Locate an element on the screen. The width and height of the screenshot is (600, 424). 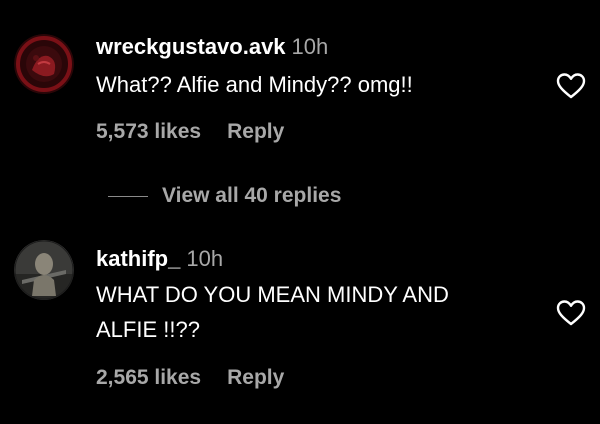
grey-avatar-icon is located at coordinates (44, 270).